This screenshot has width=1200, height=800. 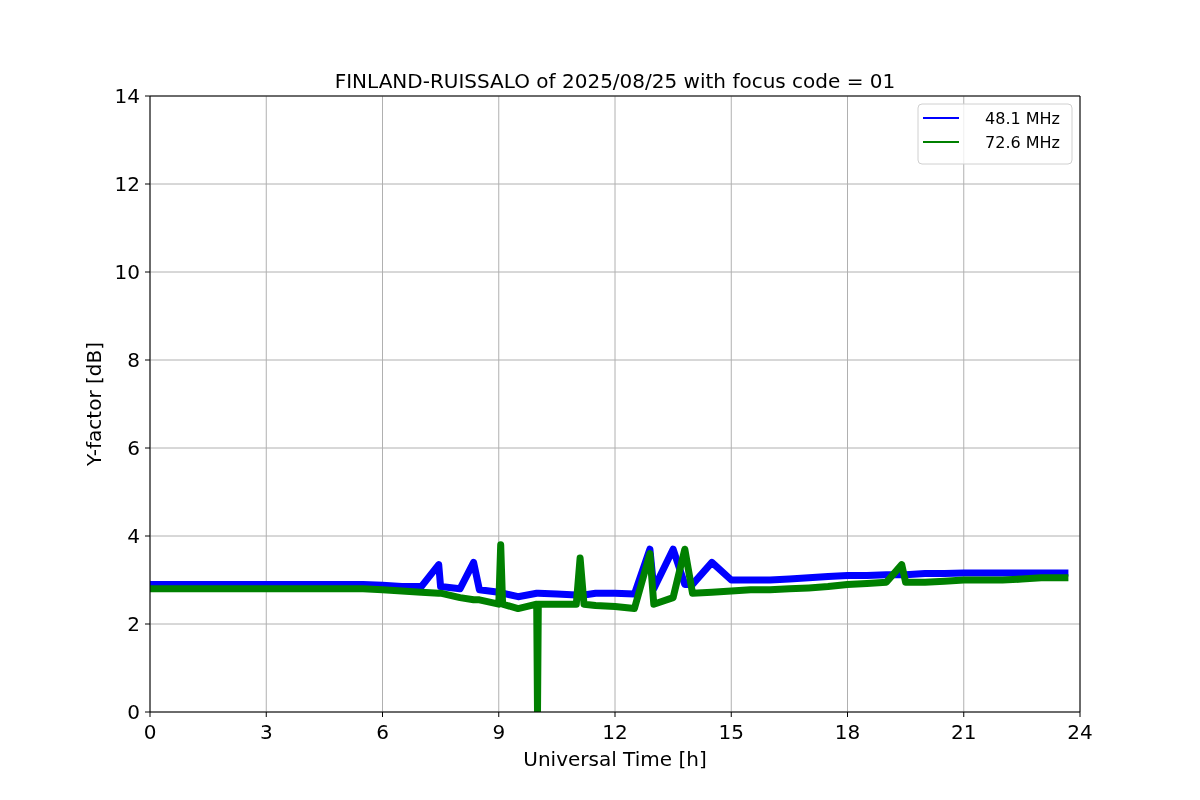 What do you see at coordinates (266, 732) in the screenshot?
I see `tick-label: 3` at bounding box center [266, 732].